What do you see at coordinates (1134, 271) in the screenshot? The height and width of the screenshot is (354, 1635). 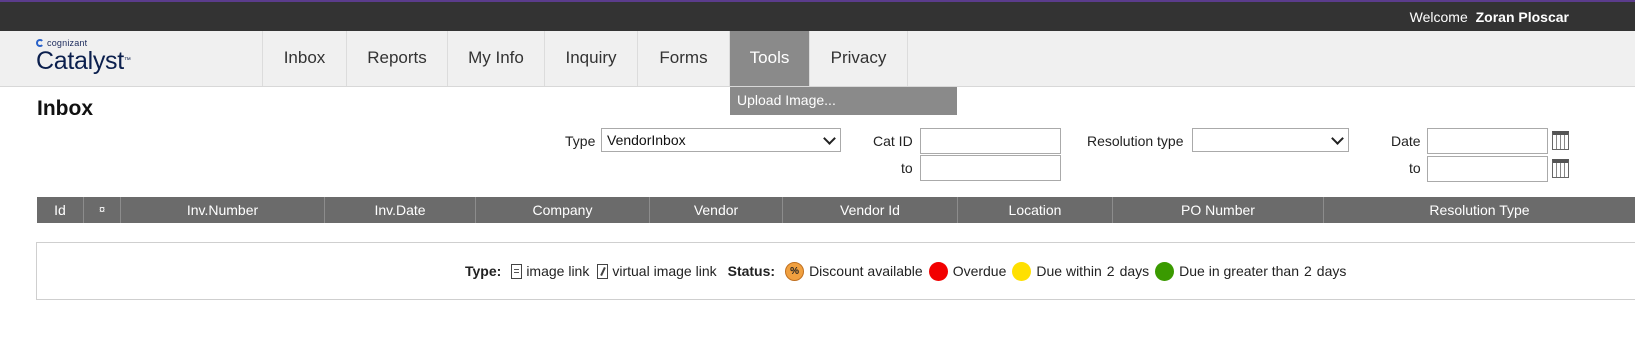 I see `legend-days: days` at bounding box center [1134, 271].